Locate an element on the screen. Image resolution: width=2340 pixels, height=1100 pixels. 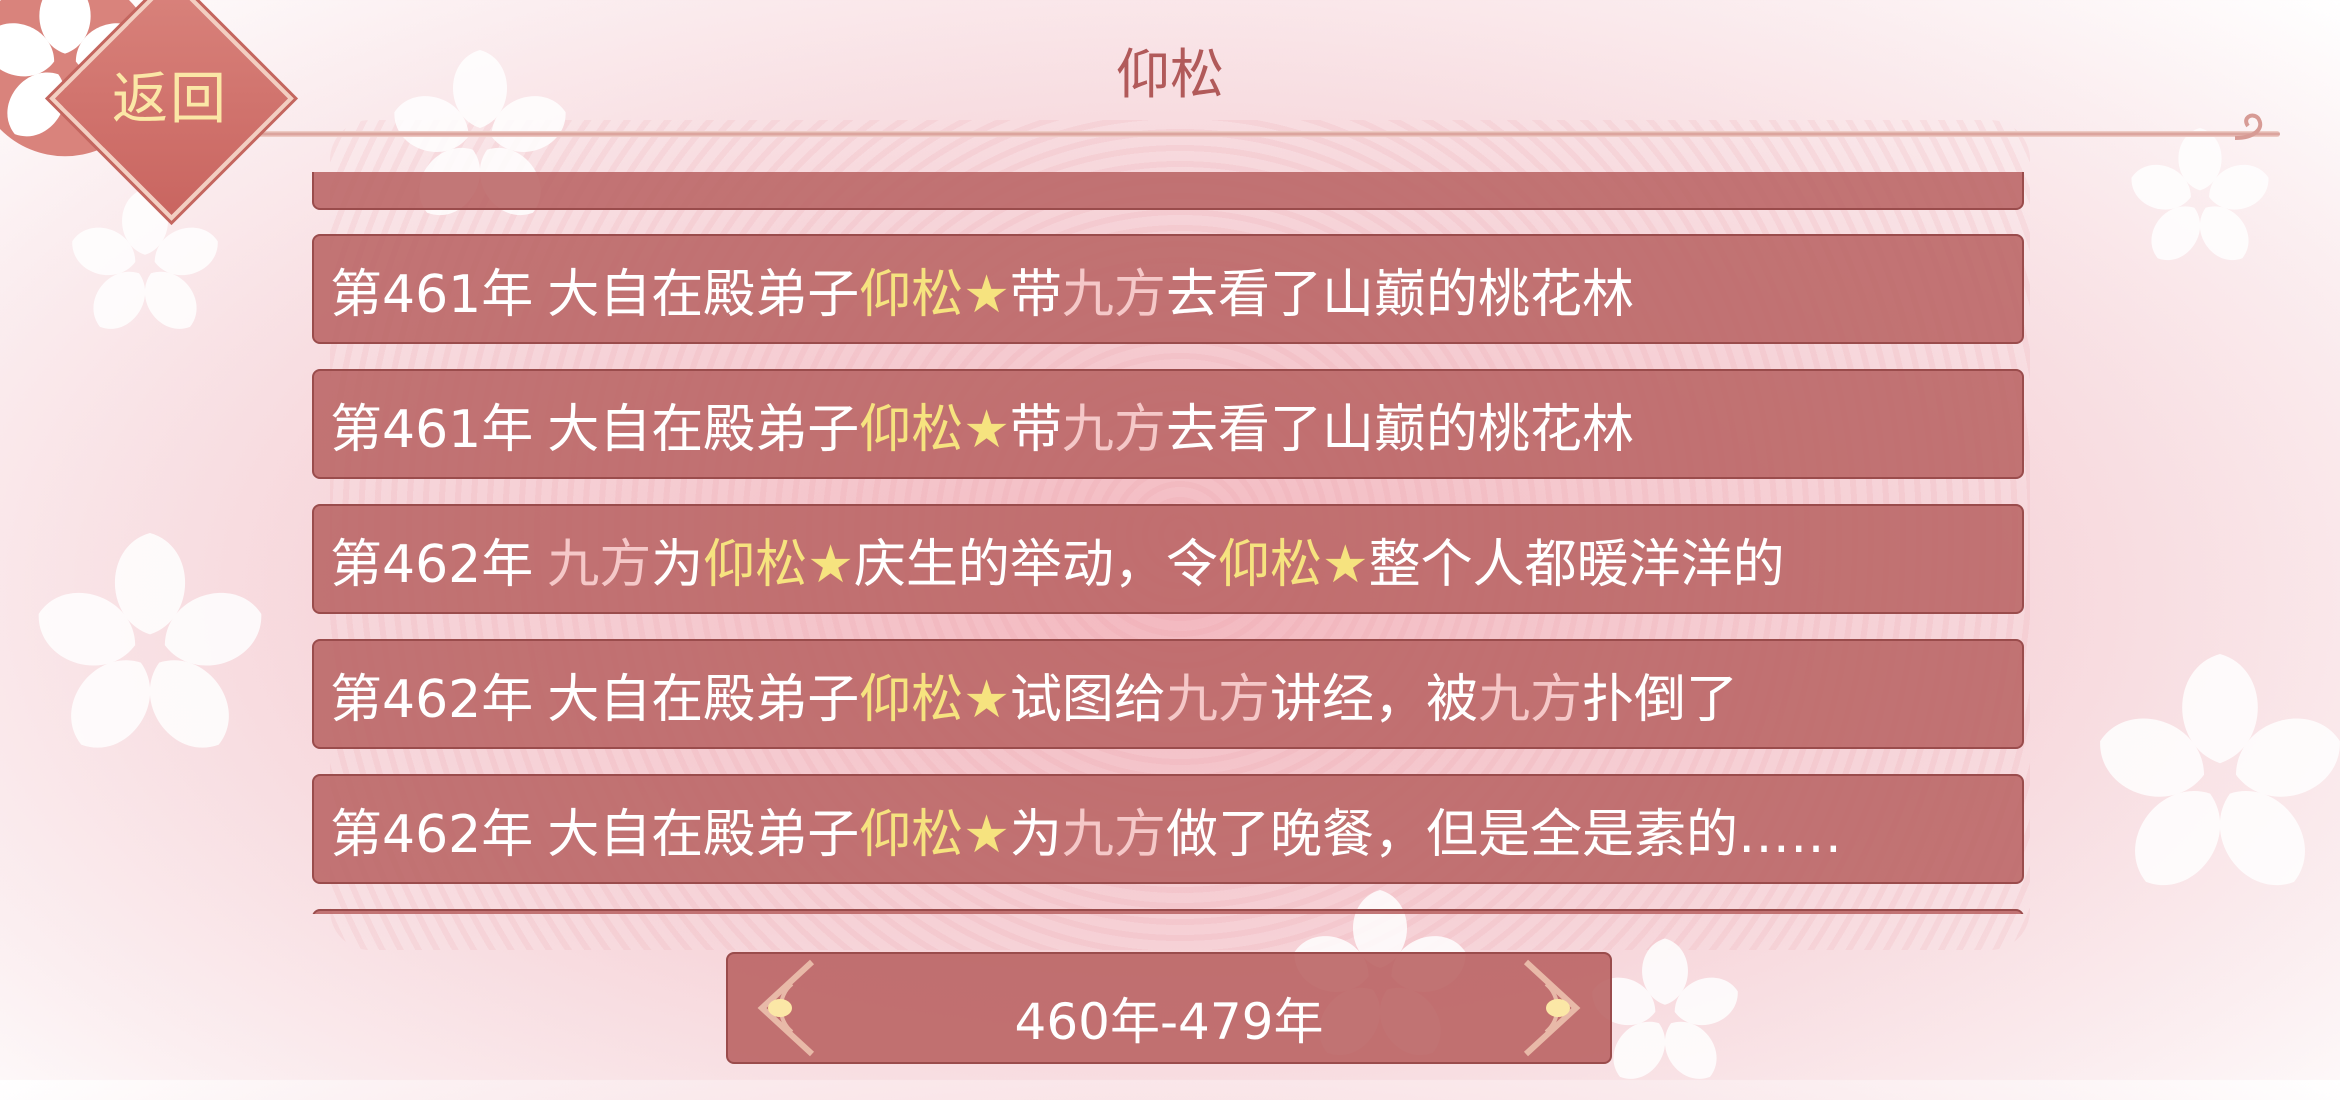
list-item: 第462年 大自在殿弟子 仰松★ 试图给 九方 讲经，被 九方 扑倒了 is located at coordinates (1168, 694).